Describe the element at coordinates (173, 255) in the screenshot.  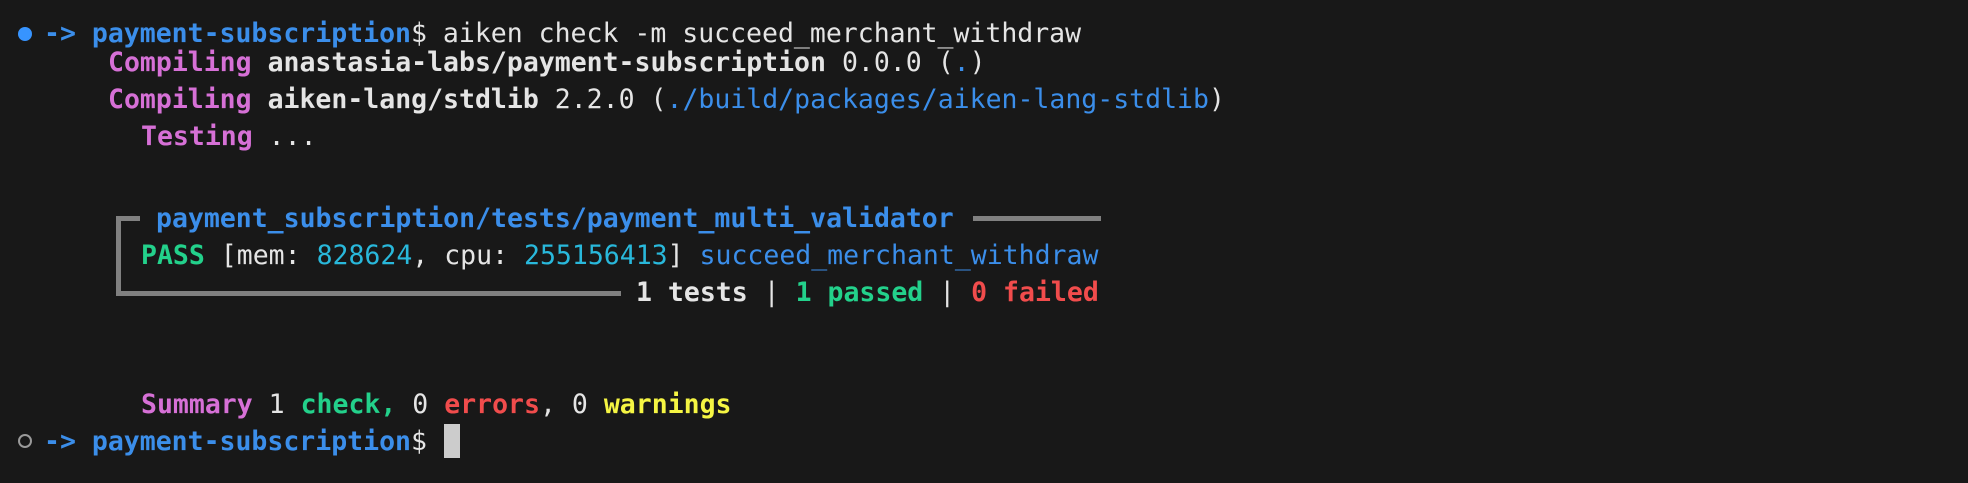
I see `test-status-badge: PASS` at that location.